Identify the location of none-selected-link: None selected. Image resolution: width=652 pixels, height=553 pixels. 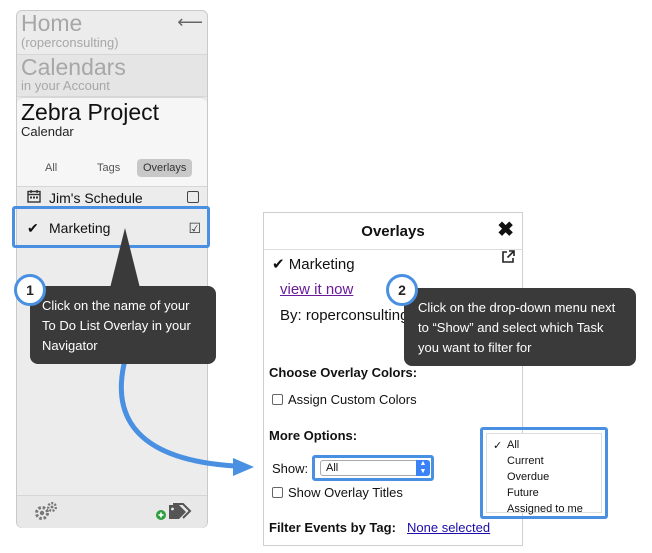
(448, 527).